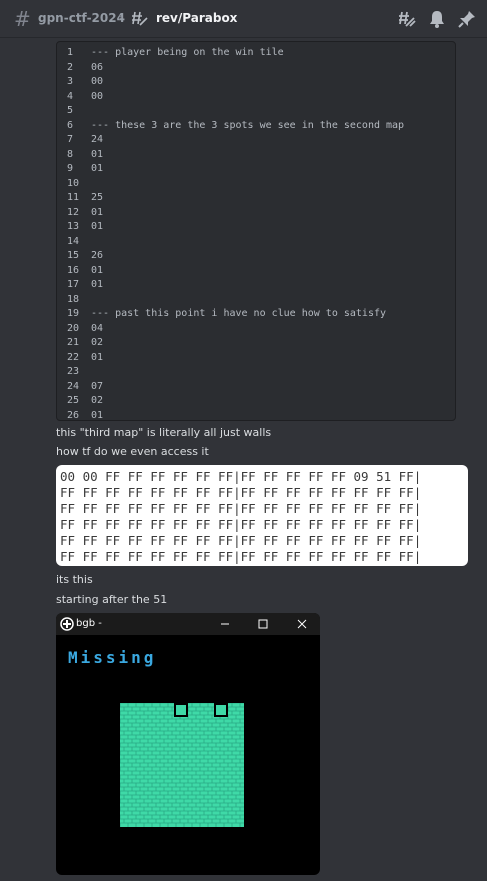  Describe the element at coordinates (73, 212) in the screenshot. I see `line-number: 12` at that location.